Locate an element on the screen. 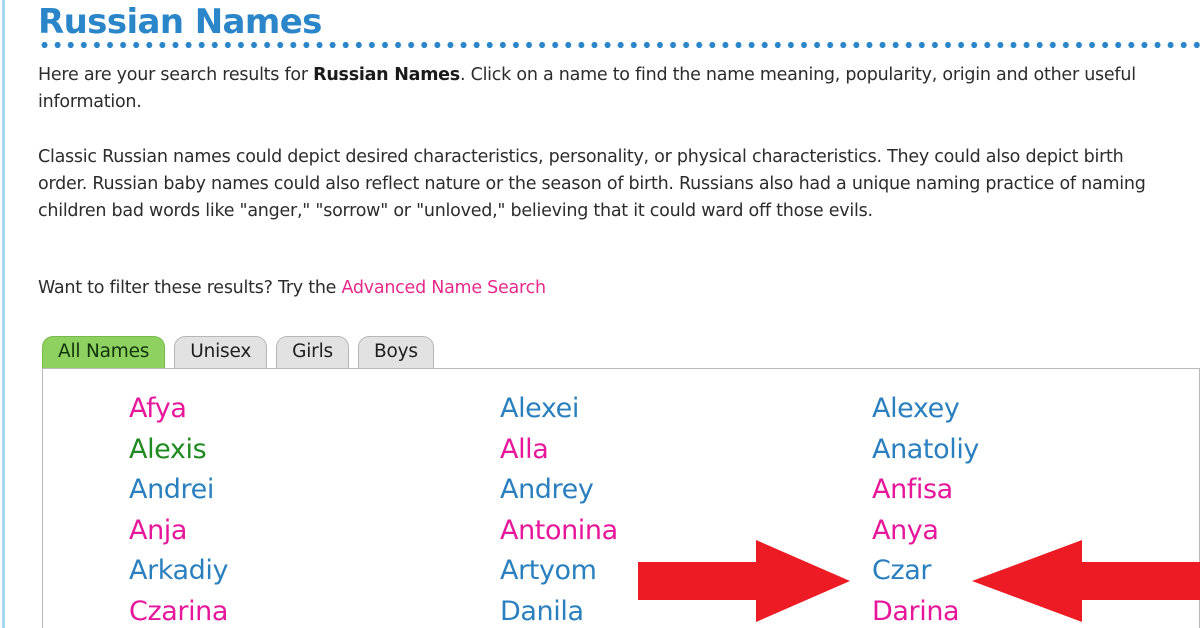  gender-filter-tabs: All Names Unisex Girls Boys is located at coordinates (238, 349).